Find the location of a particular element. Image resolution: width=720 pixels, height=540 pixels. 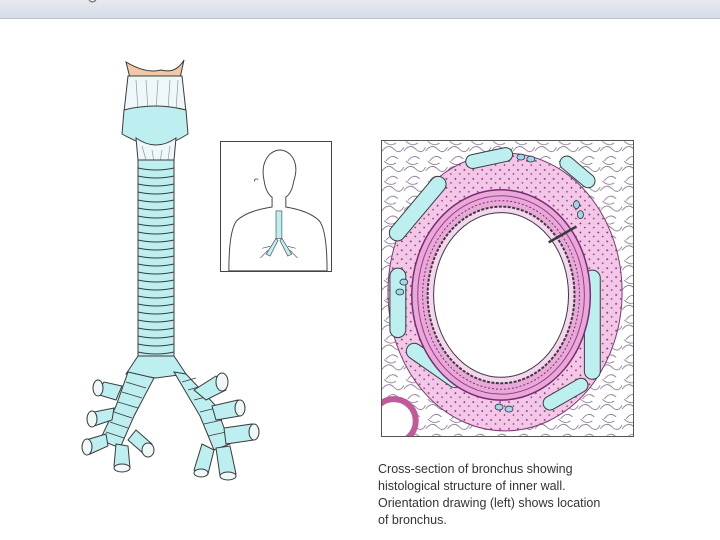

caption-line-1: Cross-section of bronchus showing is located at coordinates (475, 469).